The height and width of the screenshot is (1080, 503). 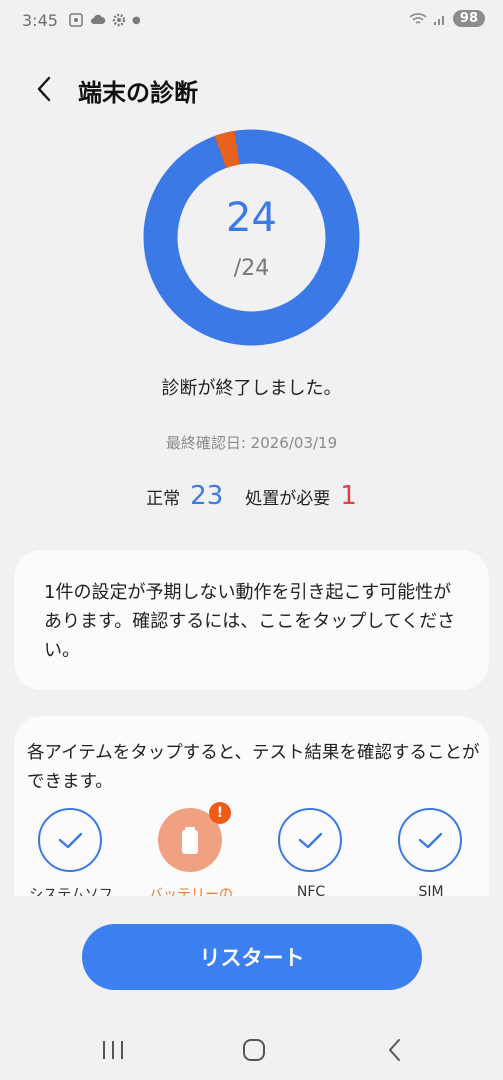 What do you see at coordinates (251, 388) in the screenshot?
I see `completion-message: 診断が終了しました。` at bounding box center [251, 388].